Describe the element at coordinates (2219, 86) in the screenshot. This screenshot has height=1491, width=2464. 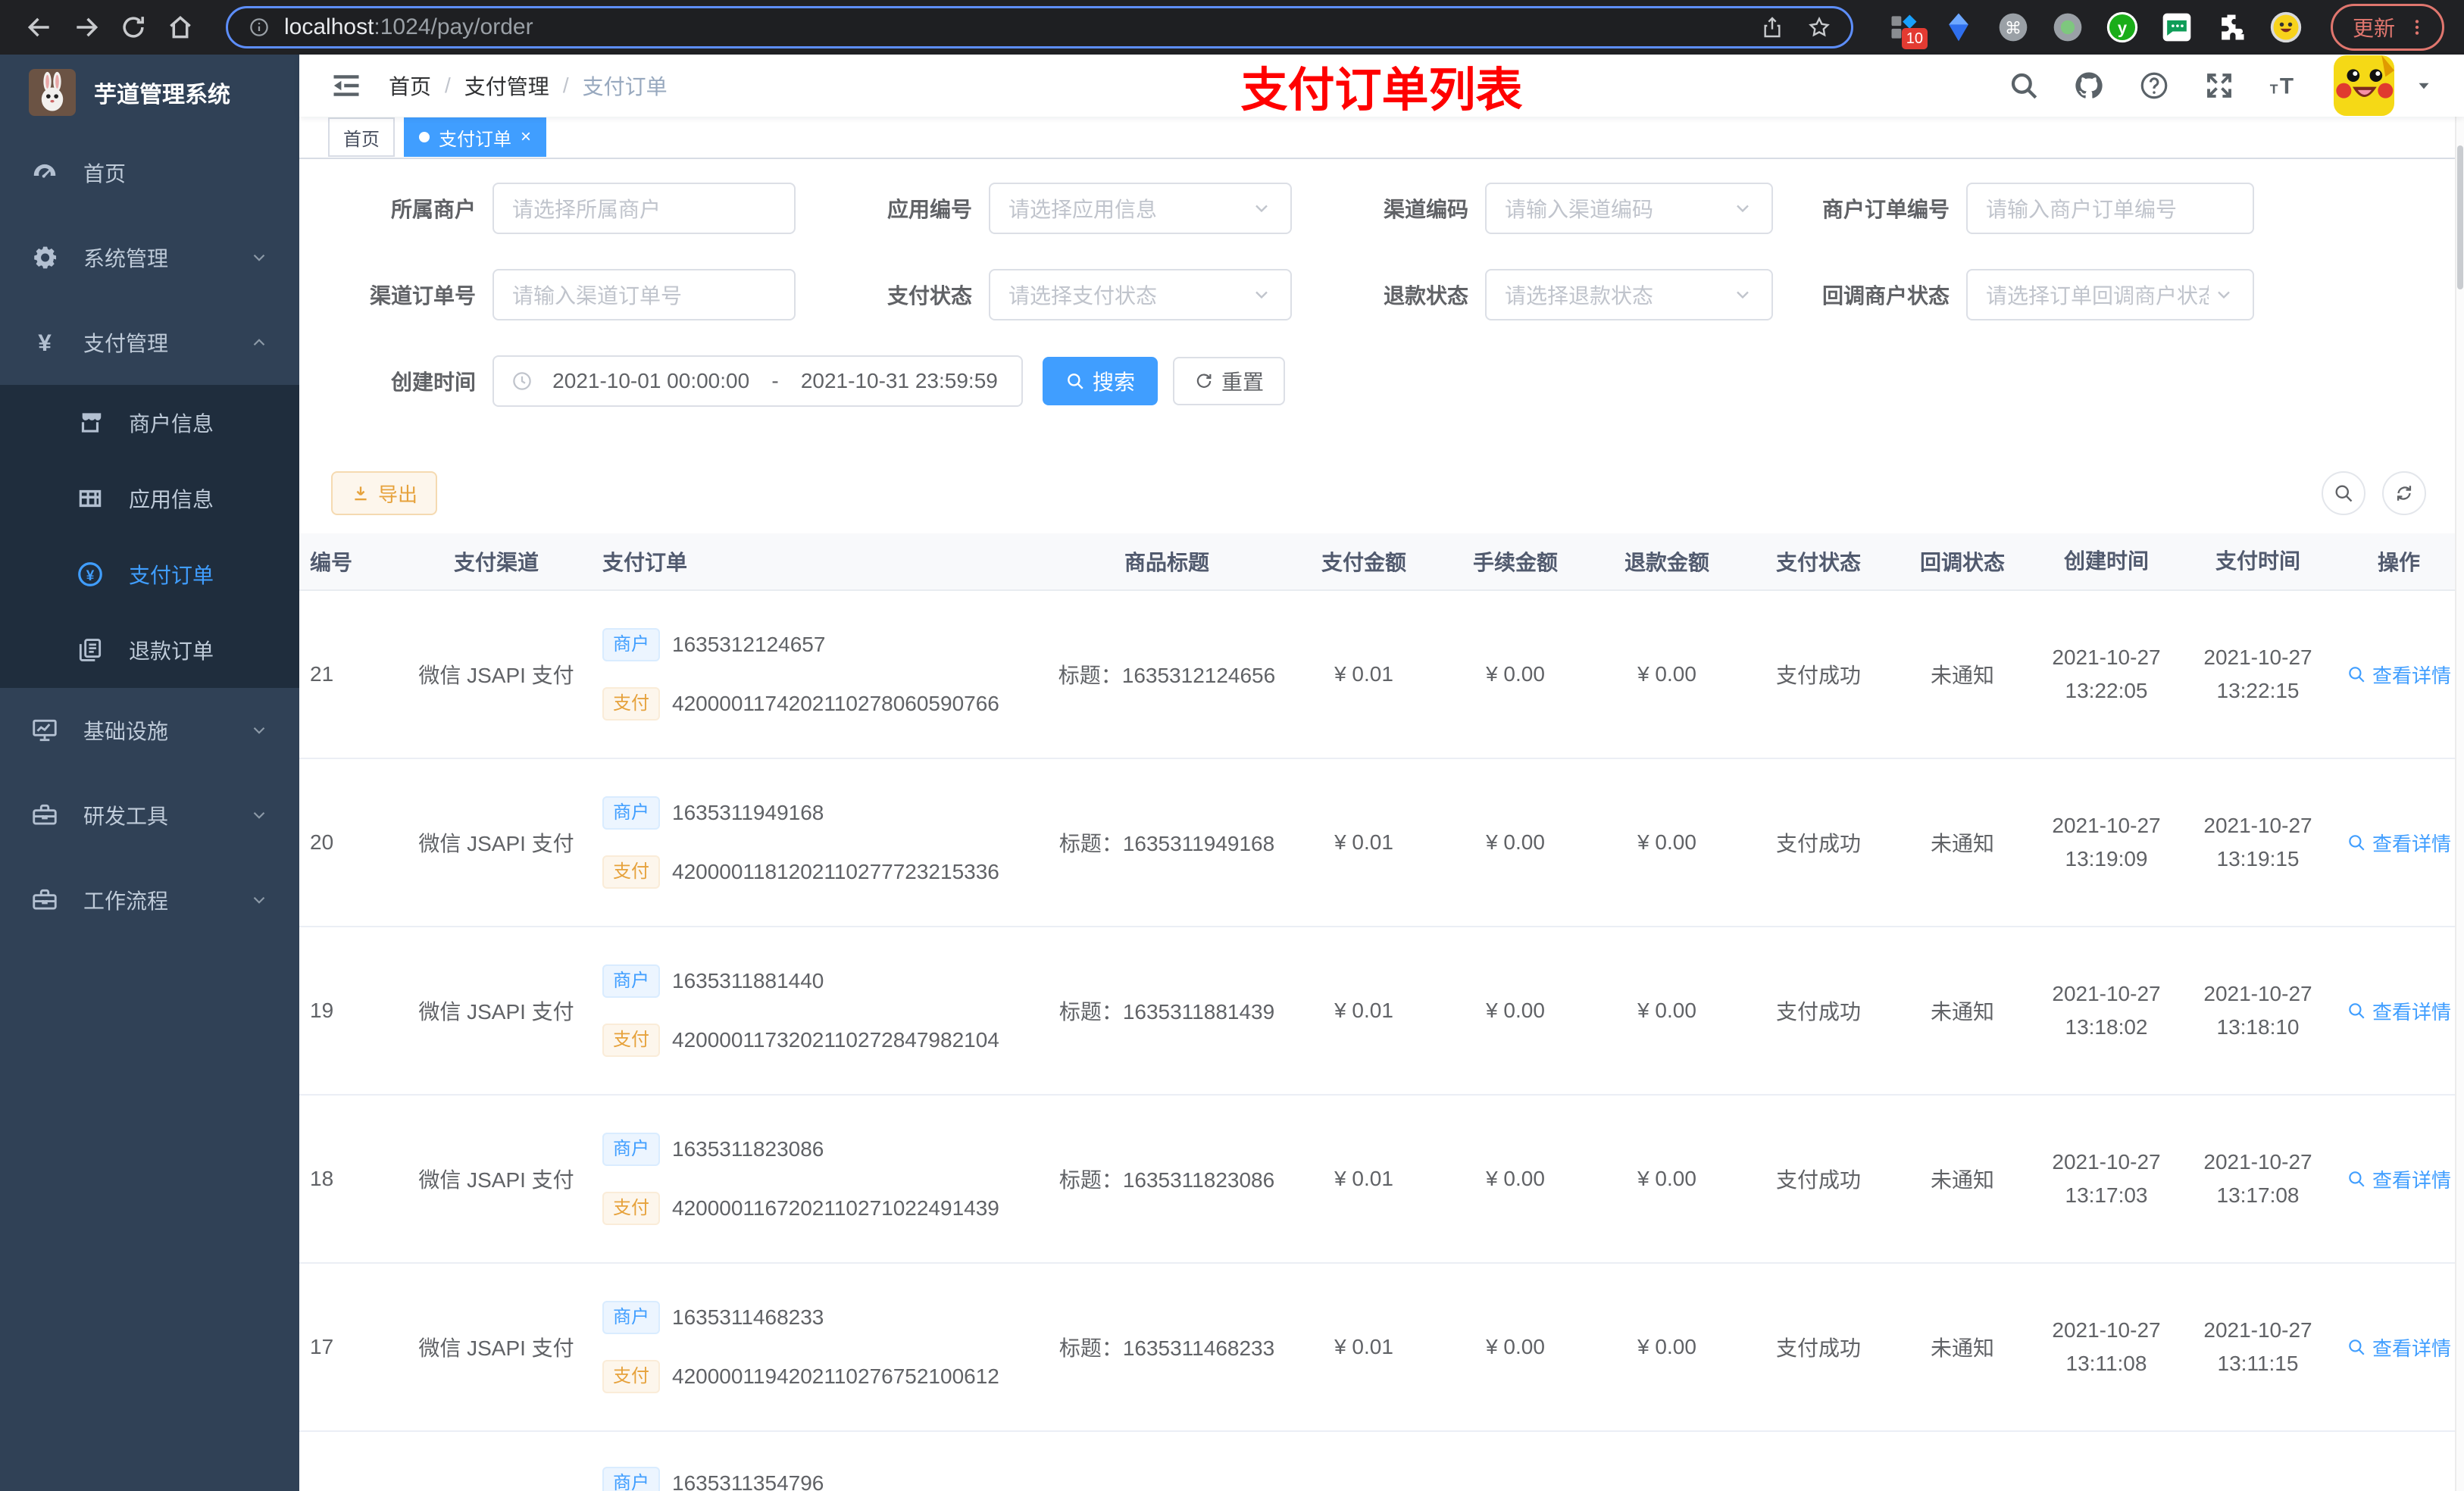
I see `fullscreen-icon` at that location.